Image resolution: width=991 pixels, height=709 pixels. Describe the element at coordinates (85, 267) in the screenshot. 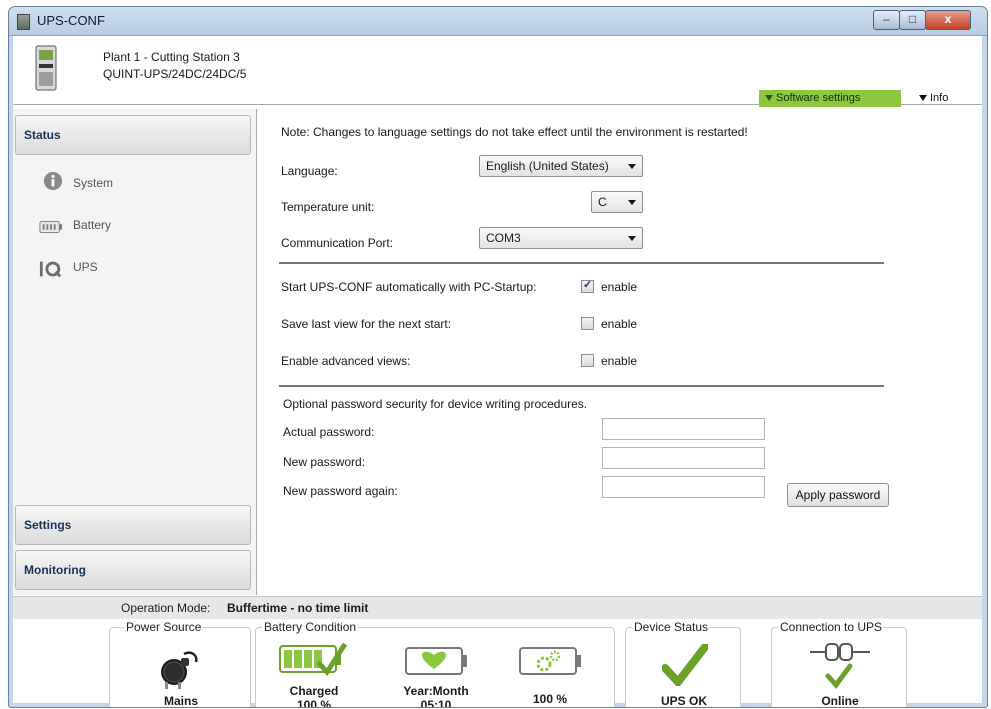

I see `sidebar-item-ups: UPS` at that location.